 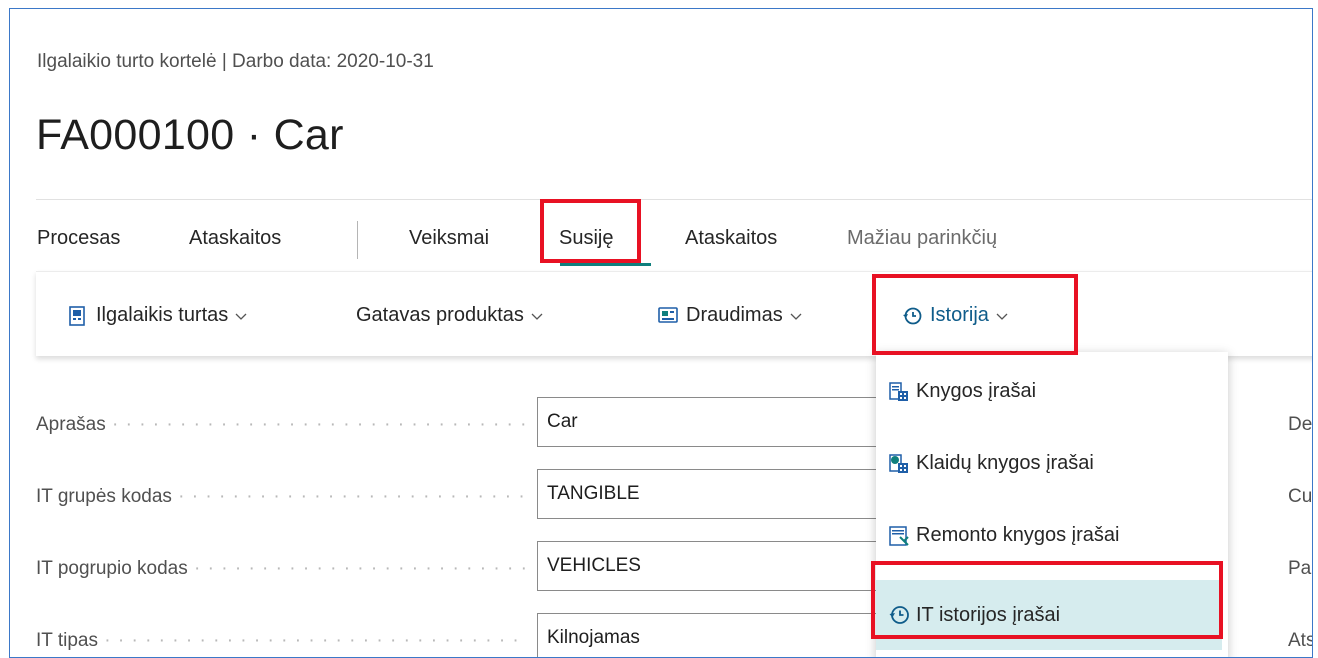 I want to click on menu-item-label: Remonto knygos įrašai, so click(x=1018, y=535).